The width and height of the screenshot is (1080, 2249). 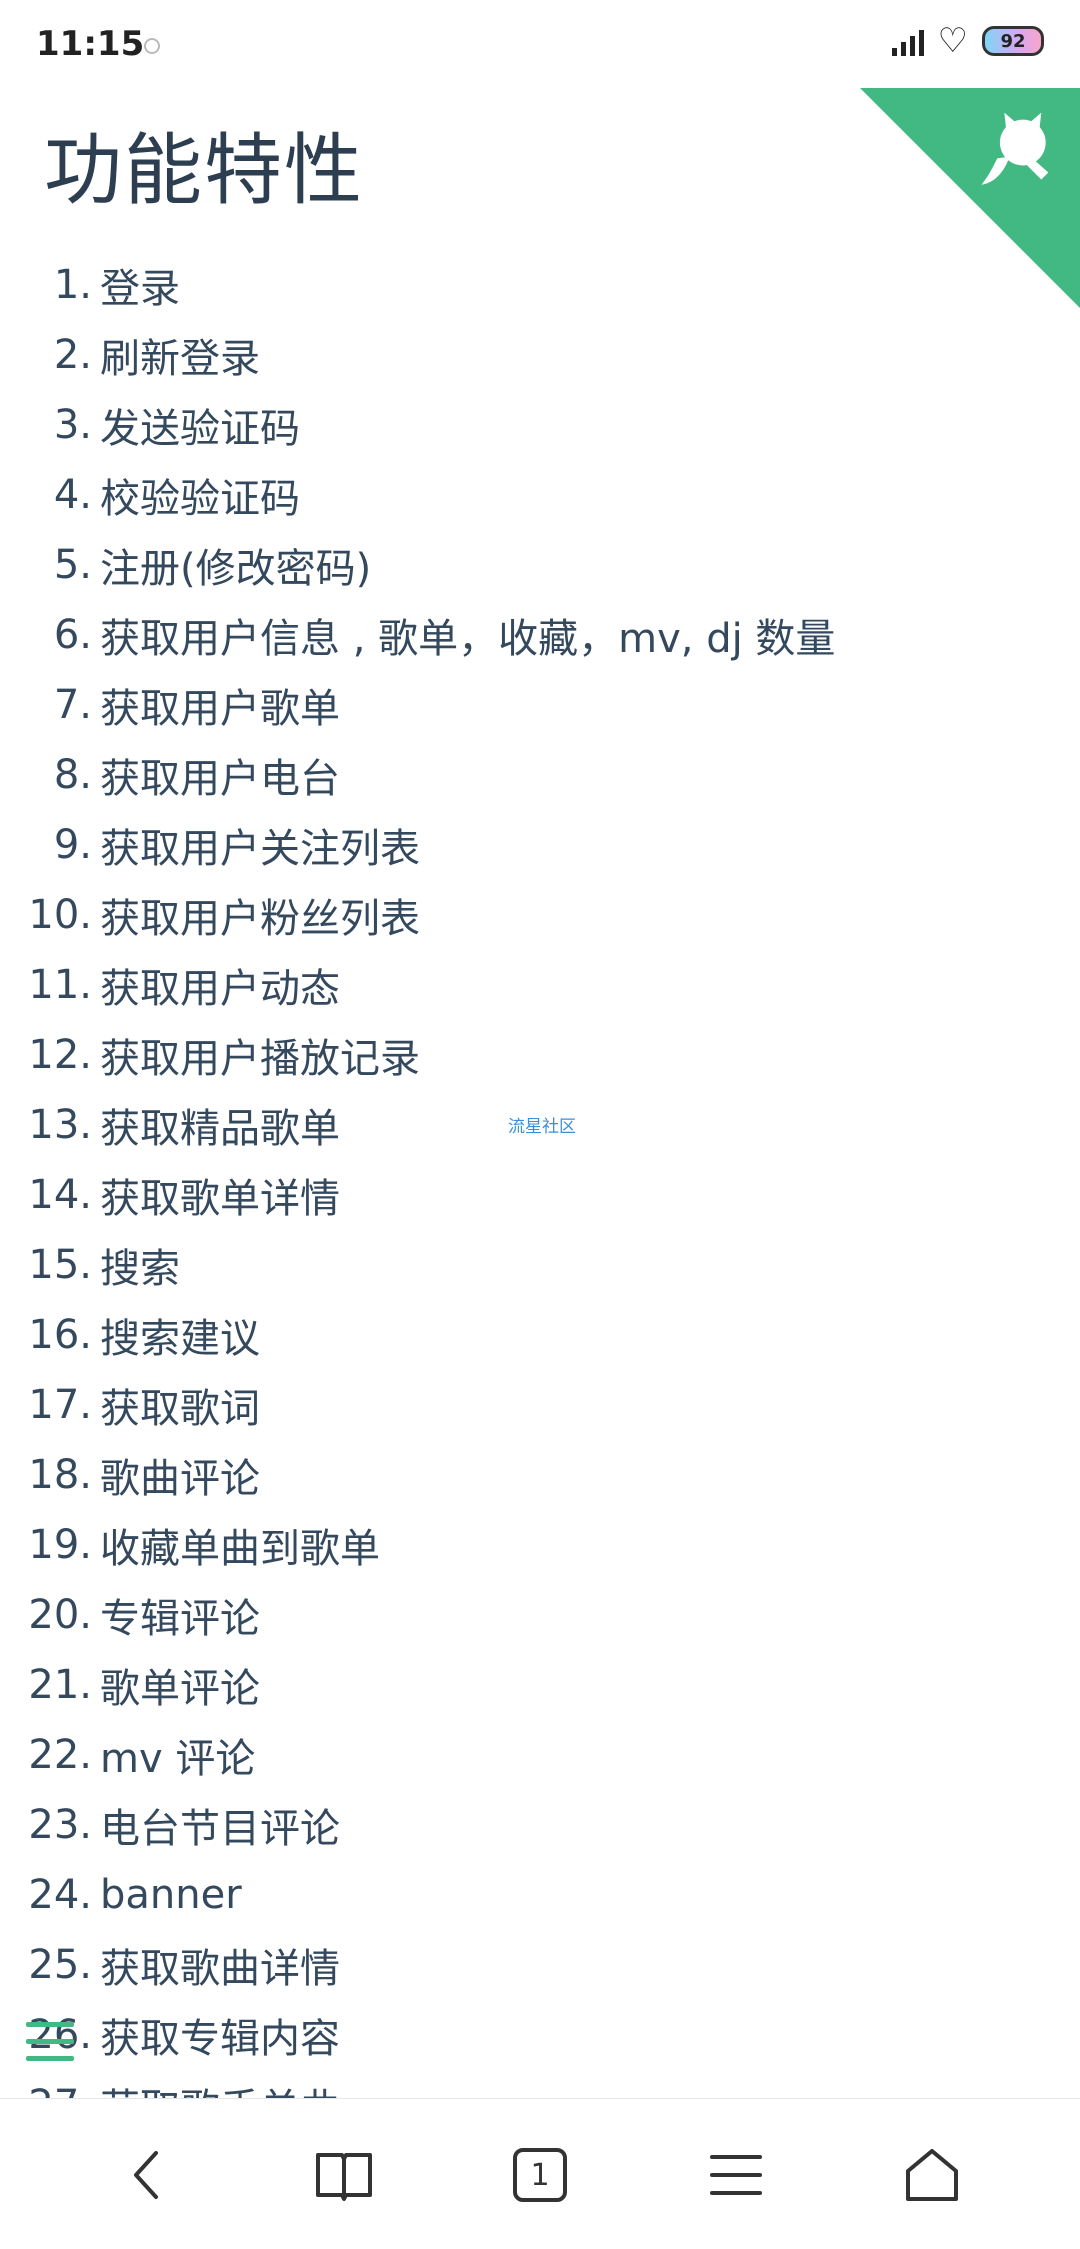 What do you see at coordinates (180, 1689) in the screenshot?
I see `list-item-label: 歌单评论` at bounding box center [180, 1689].